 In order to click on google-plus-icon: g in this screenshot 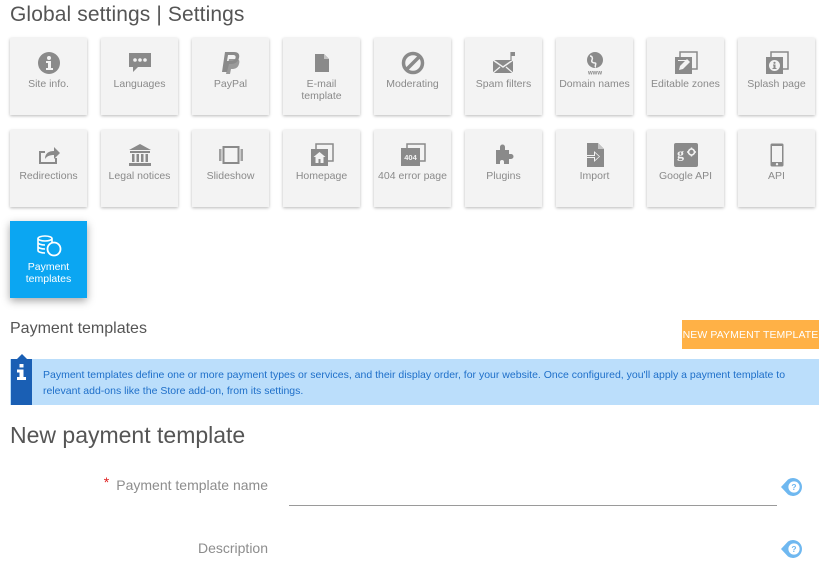, I will do `click(686, 155)`.